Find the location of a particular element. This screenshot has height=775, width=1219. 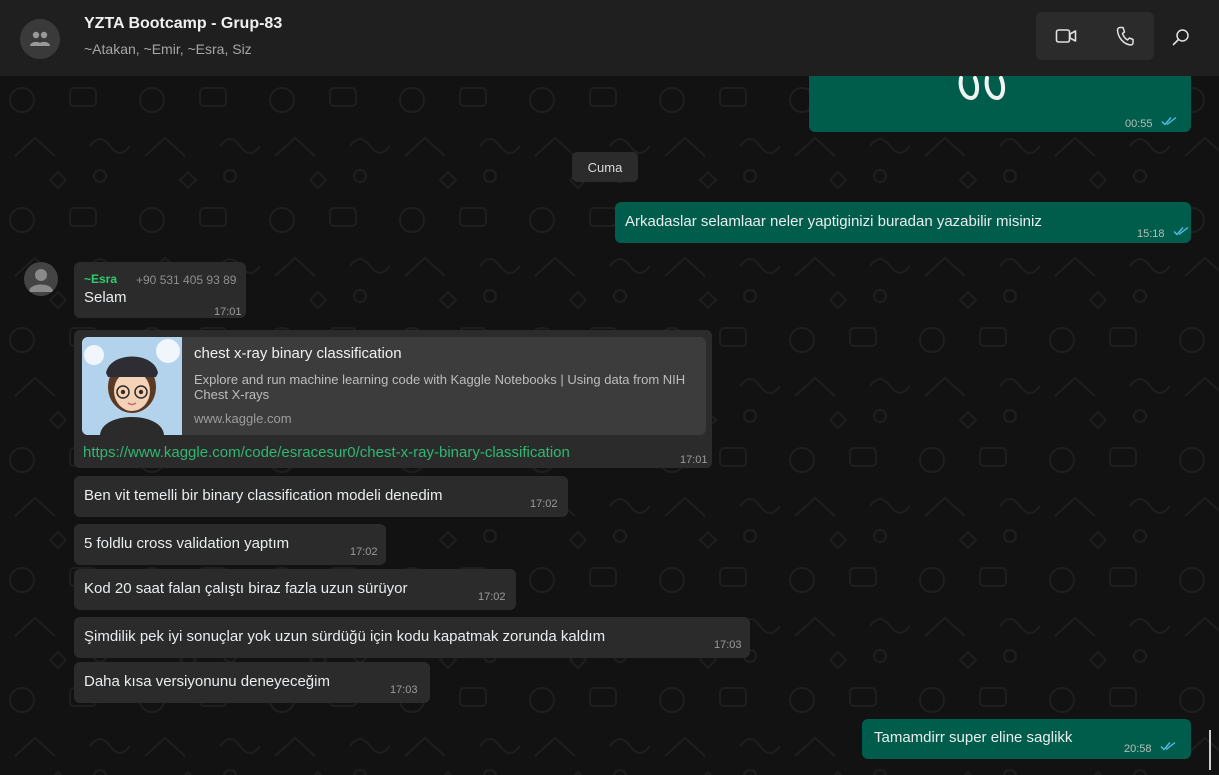

message-text: 5 foldlu cross validation yaptım is located at coordinates (187, 543).